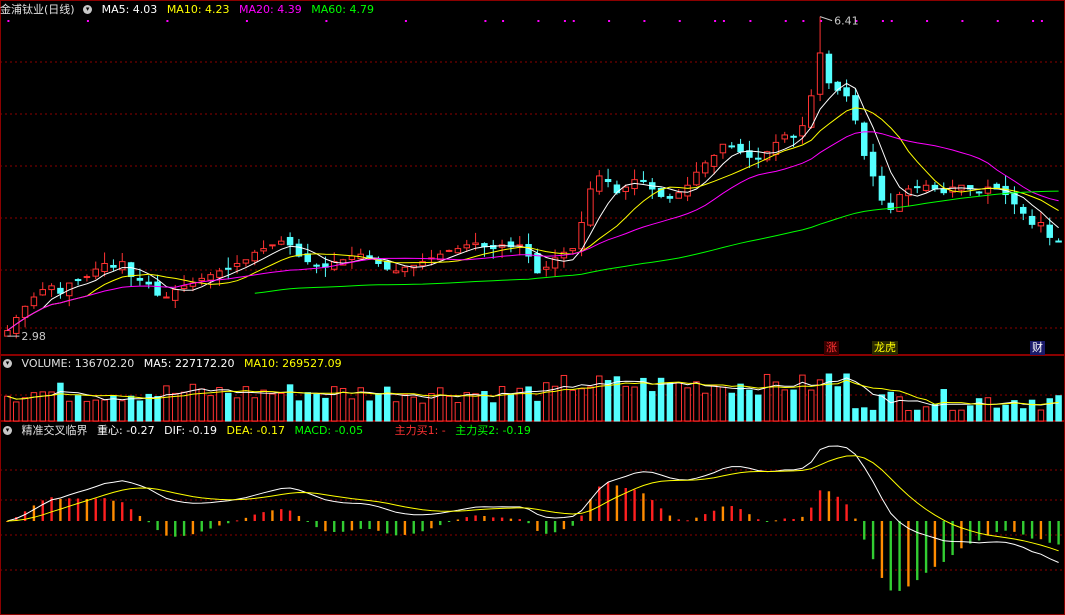 The height and width of the screenshot is (615, 1065). Describe the element at coordinates (189, 363) in the screenshot. I see `vol-ma5-readout: MA5: 227172.20` at that location.